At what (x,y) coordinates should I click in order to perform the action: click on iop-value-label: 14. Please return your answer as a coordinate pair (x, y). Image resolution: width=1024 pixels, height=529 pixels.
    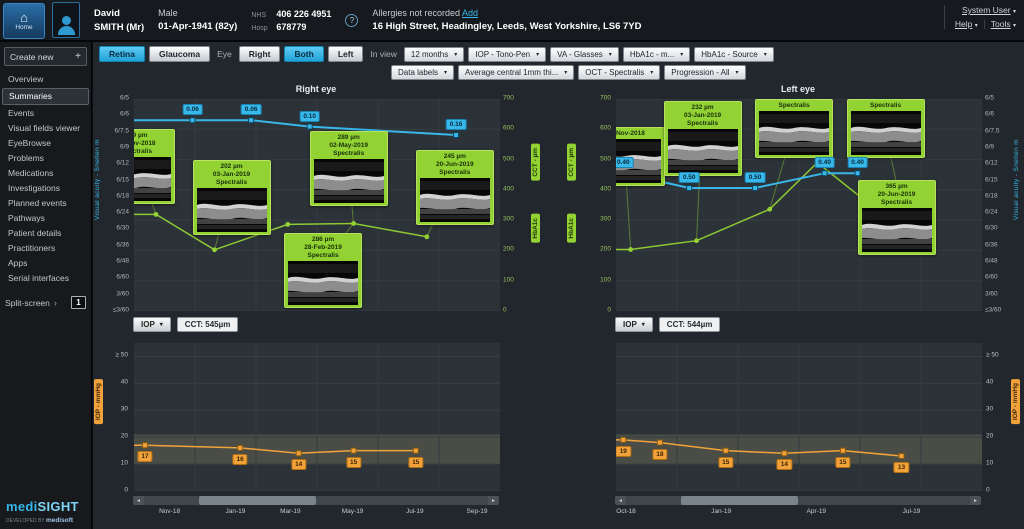
    Looking at the image, I should click on (784, 465).